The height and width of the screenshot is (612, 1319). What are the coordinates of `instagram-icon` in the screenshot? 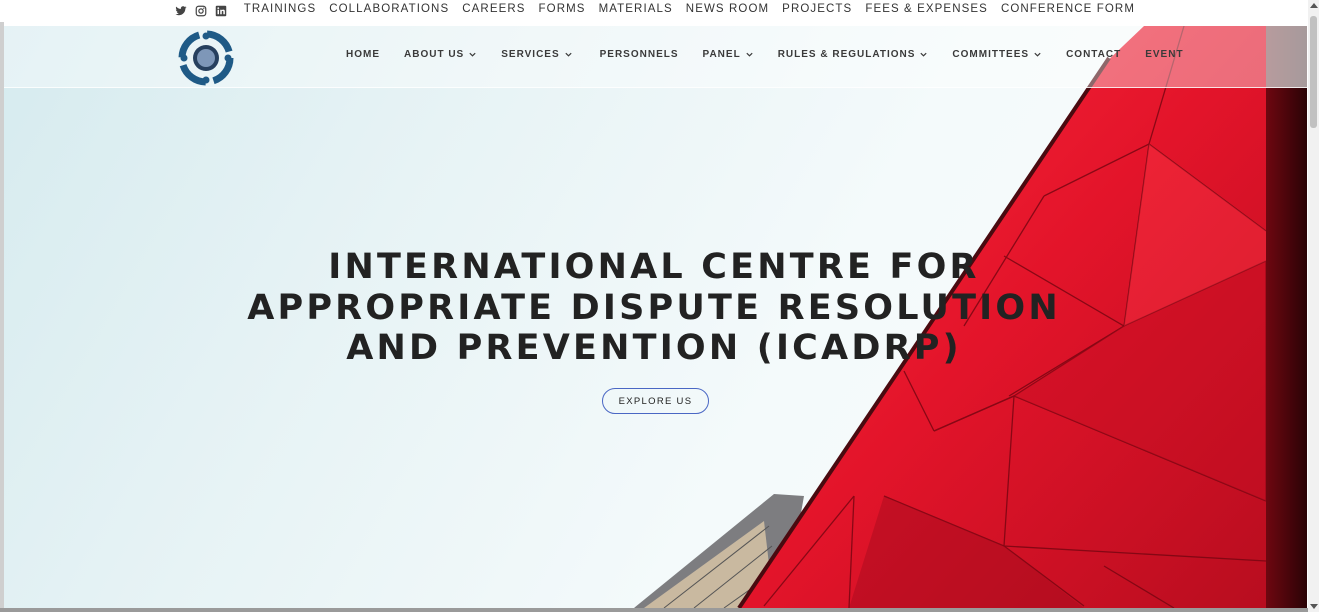 It's located at (201, 10).